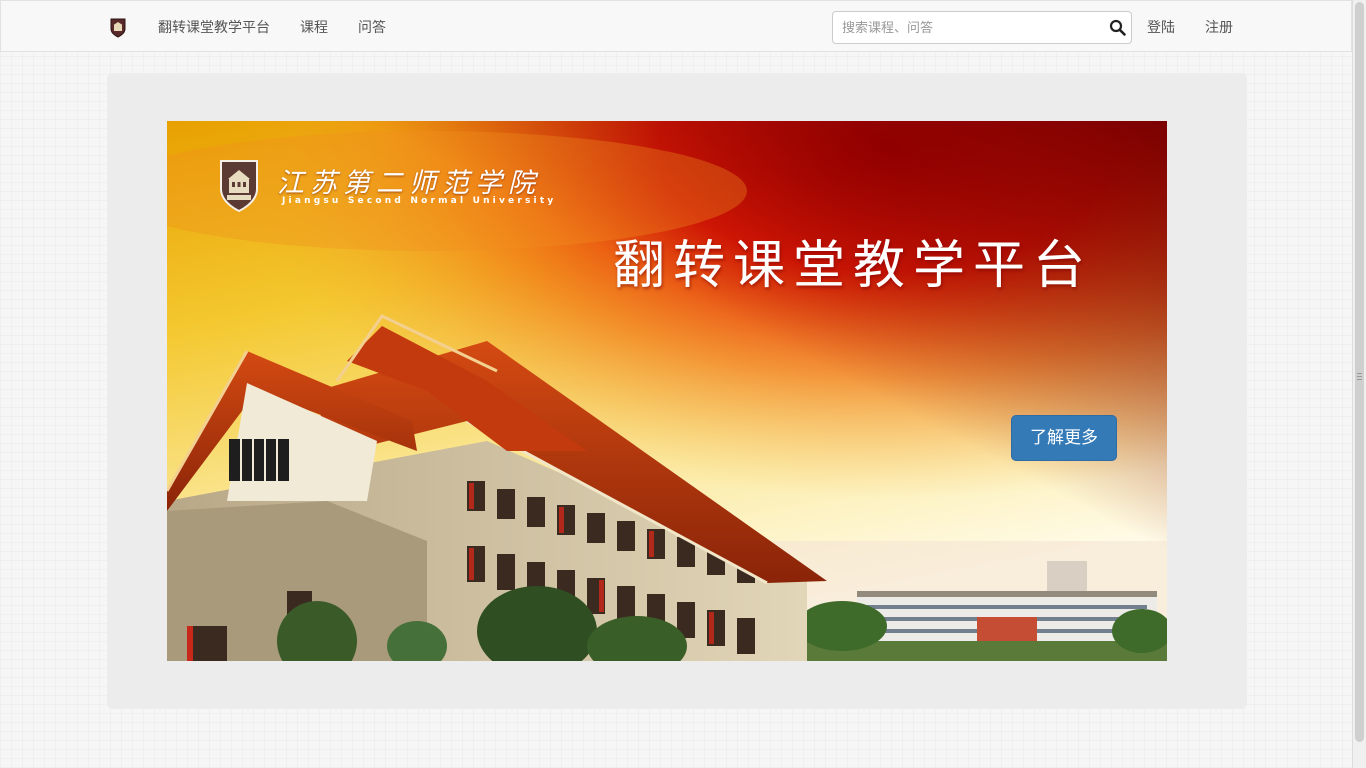  Describe the element at coordinates (1219, 28) in the screenshot. I see `register-link: 注册` at that location.